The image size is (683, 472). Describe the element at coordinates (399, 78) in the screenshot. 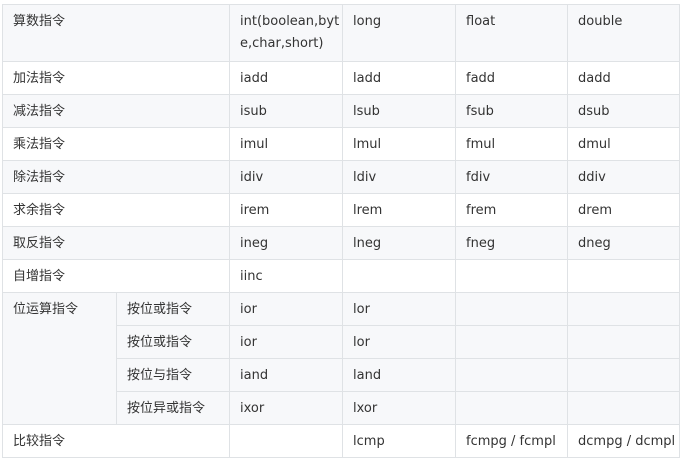

I see `long-cell: ladd` at that location.